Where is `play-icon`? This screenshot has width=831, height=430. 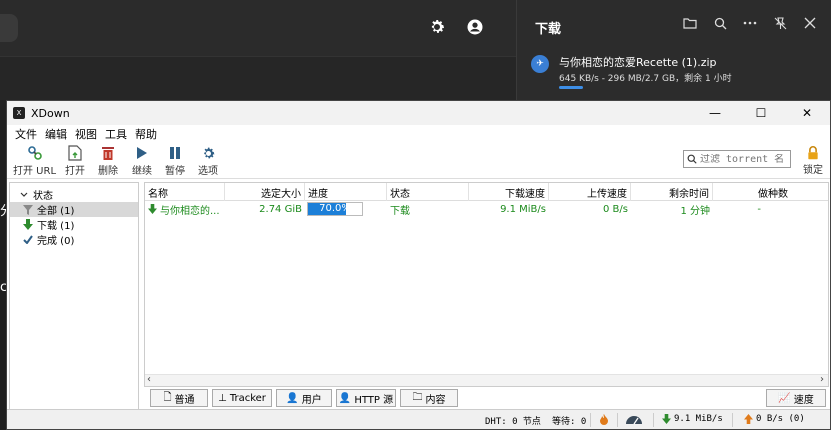 play-icon is located at coordinates (142, 153).